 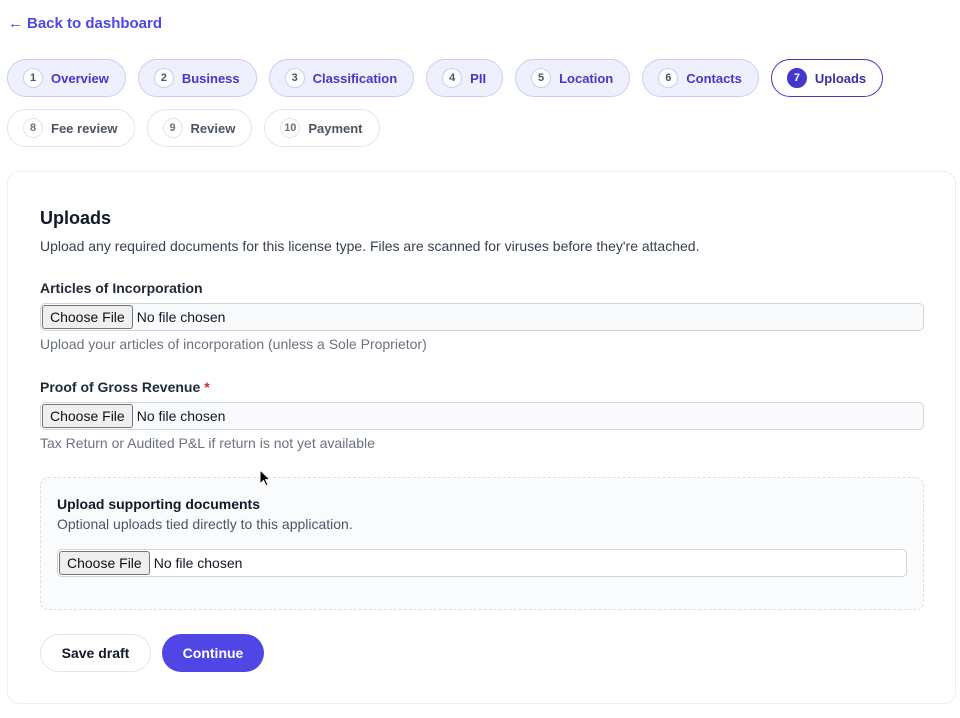 I want to click on step-overview: 1 Overview, so click(x=66, y=78).